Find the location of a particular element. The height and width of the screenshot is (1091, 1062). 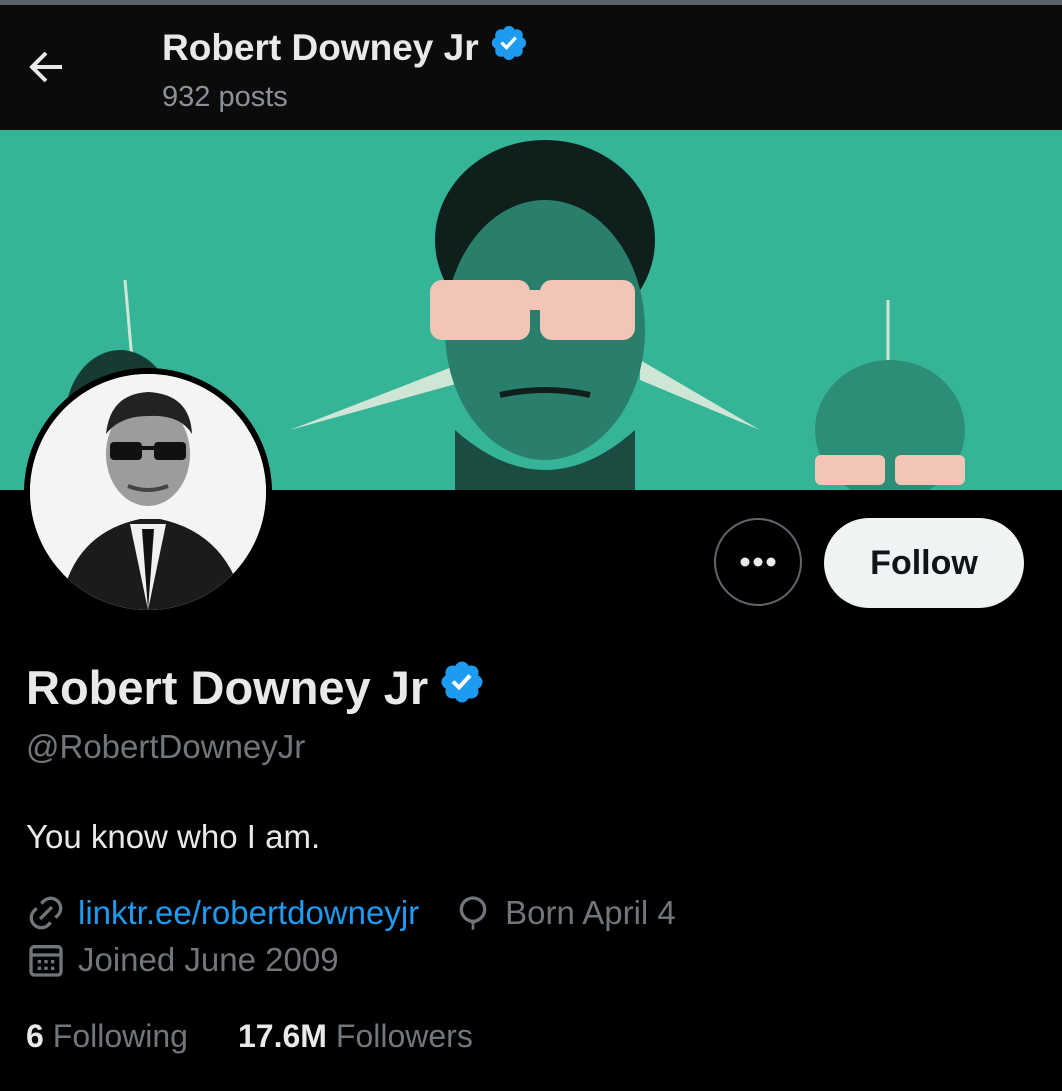

follow-button: Follow is located at coordinates (924, 563).